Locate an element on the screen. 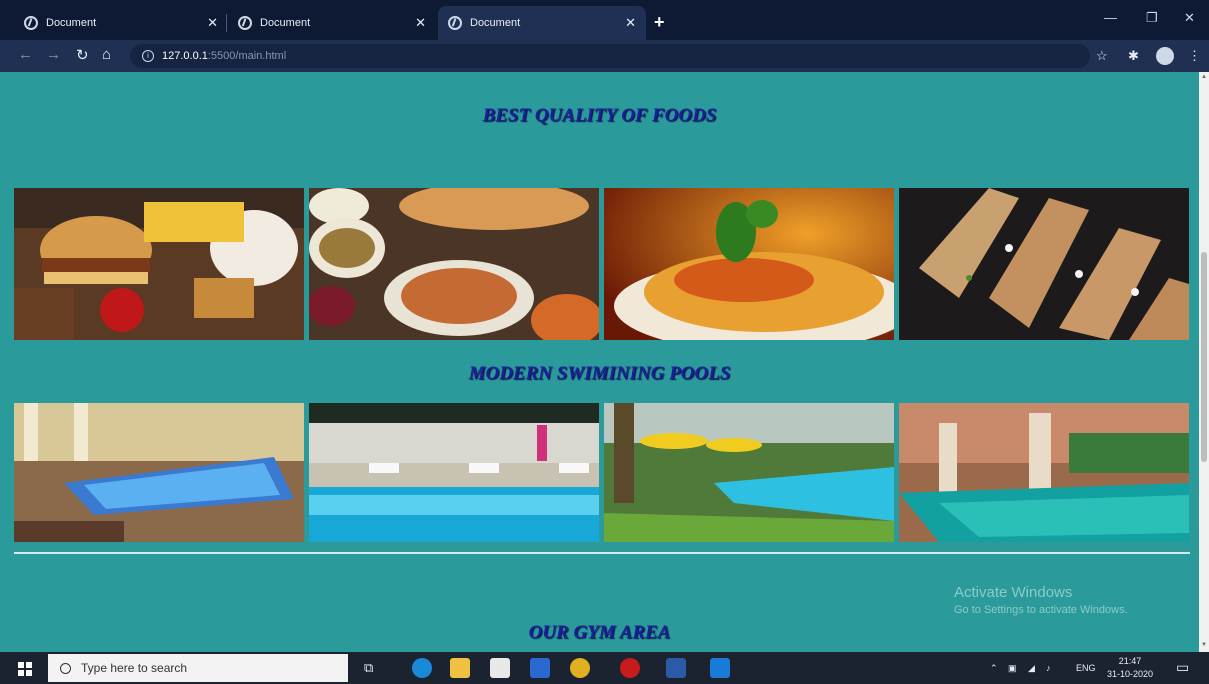 Image resolution: width=1209 pixels, height=684 pixels. poolside-loungers-image is located at coordinates (454, 472).